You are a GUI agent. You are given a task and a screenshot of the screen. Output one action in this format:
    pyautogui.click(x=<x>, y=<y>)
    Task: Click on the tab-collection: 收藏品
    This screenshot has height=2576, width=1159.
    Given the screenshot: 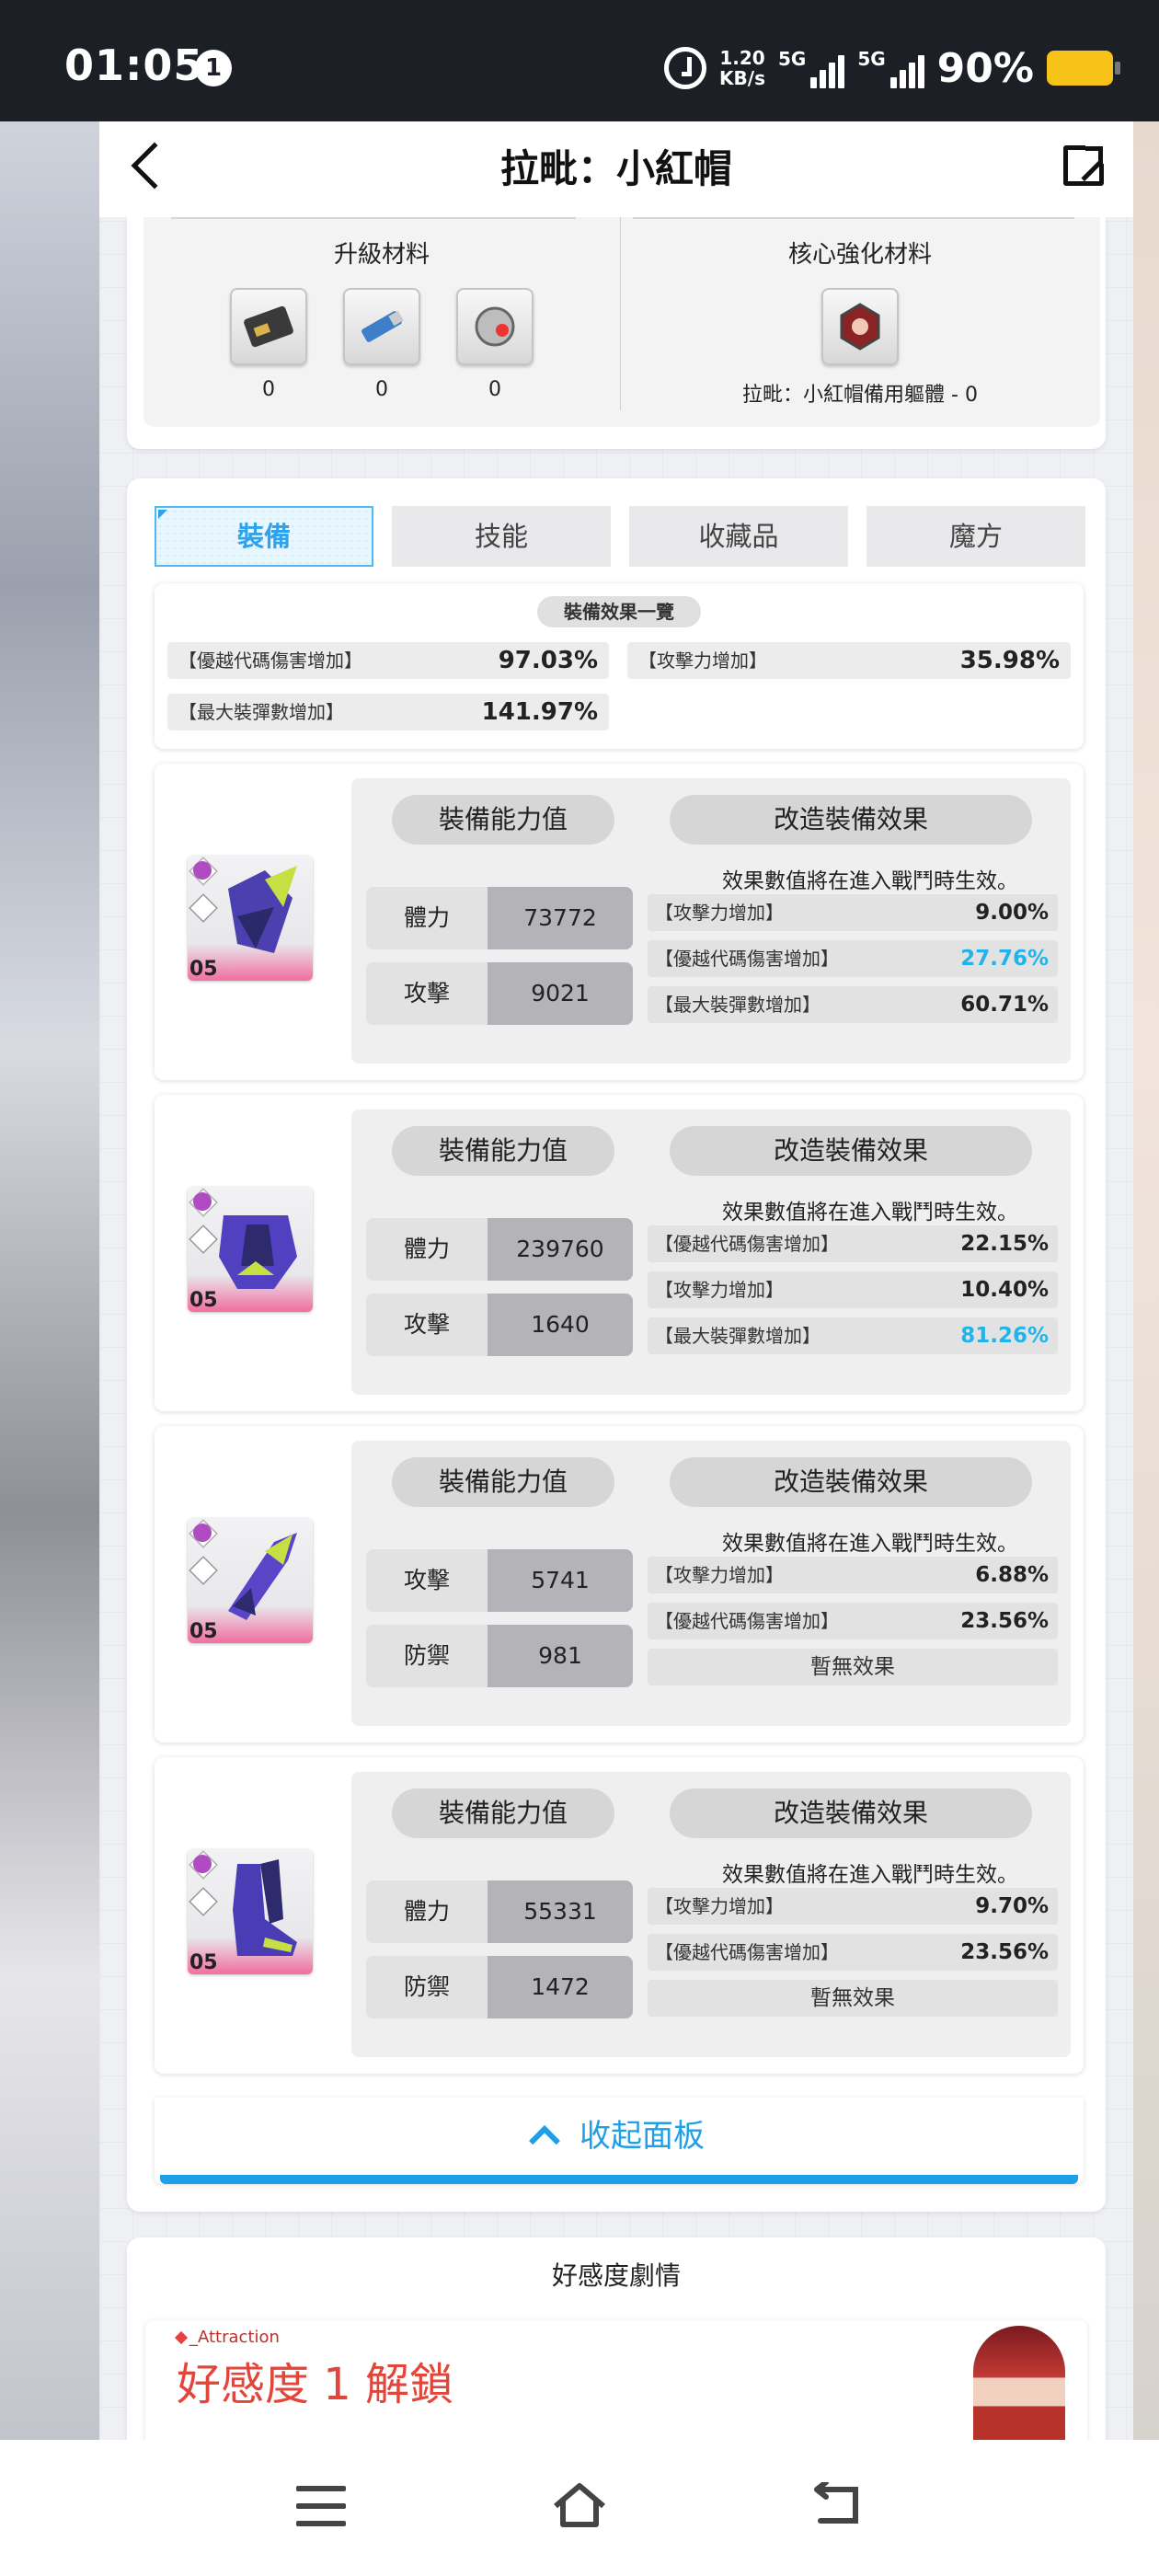 What is the action you would take?
    pyautogui.click(x=738, y=536)
    